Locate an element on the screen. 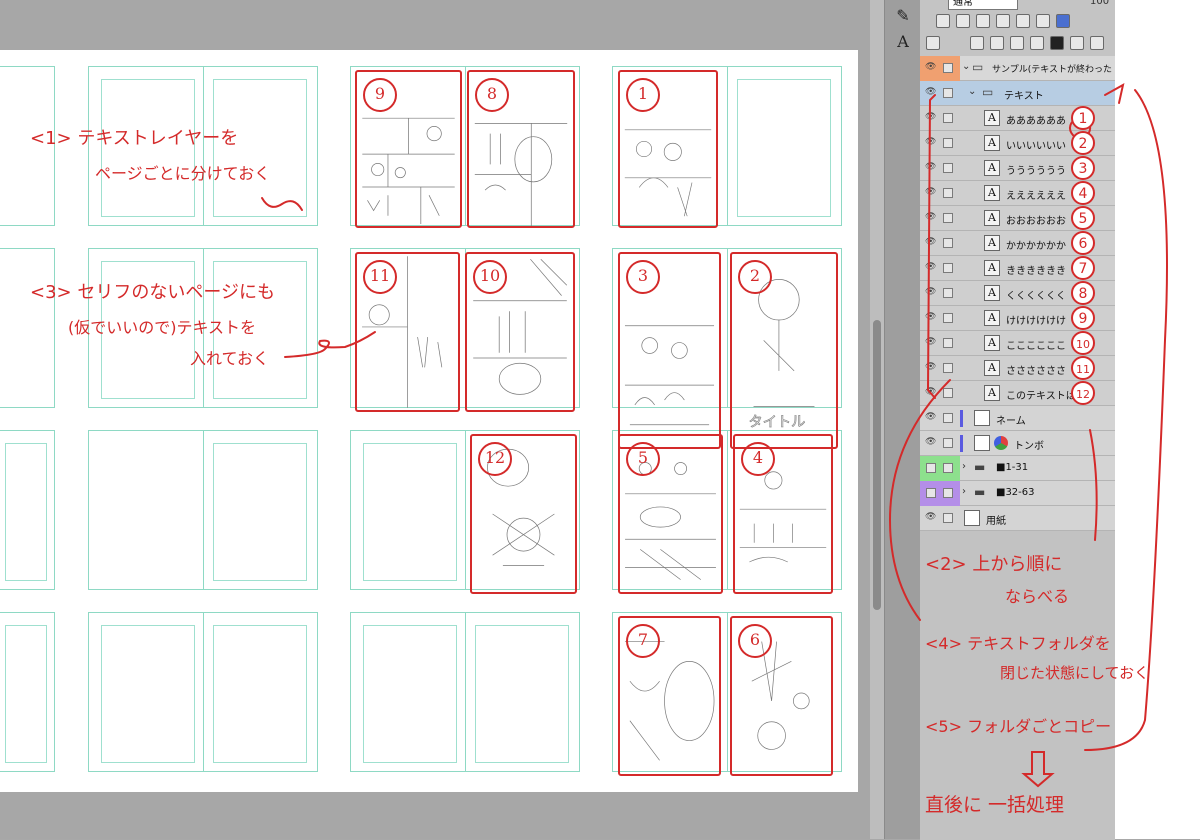  layer-row-text: 👁 A ええええええ is located at coordinates (1017, 193).